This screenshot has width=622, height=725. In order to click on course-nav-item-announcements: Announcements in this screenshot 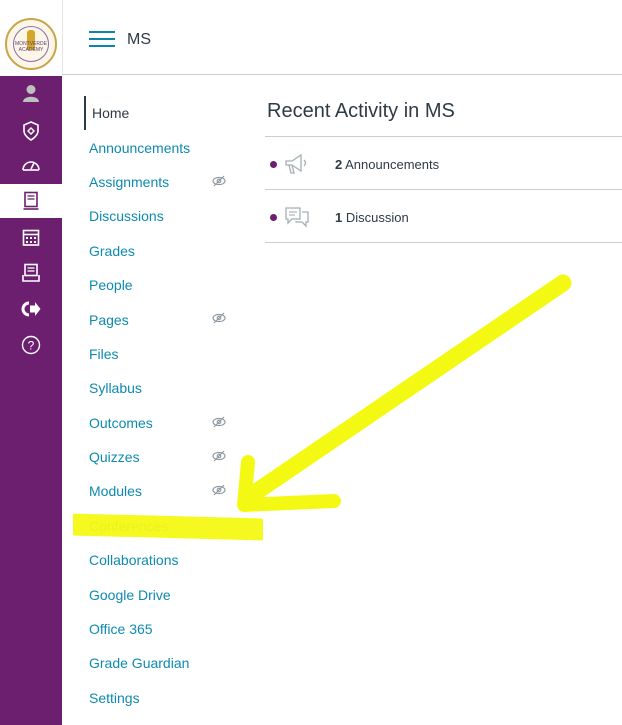, I will do `click(161, 147)`.